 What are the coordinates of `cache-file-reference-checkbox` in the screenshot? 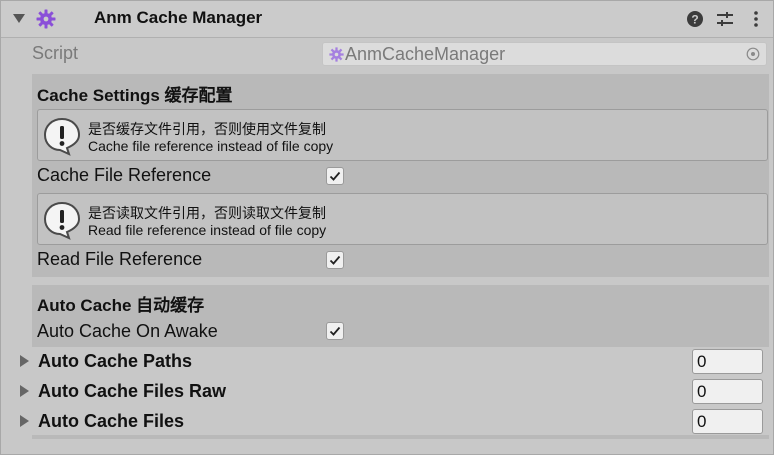 It's located at (335, 176).